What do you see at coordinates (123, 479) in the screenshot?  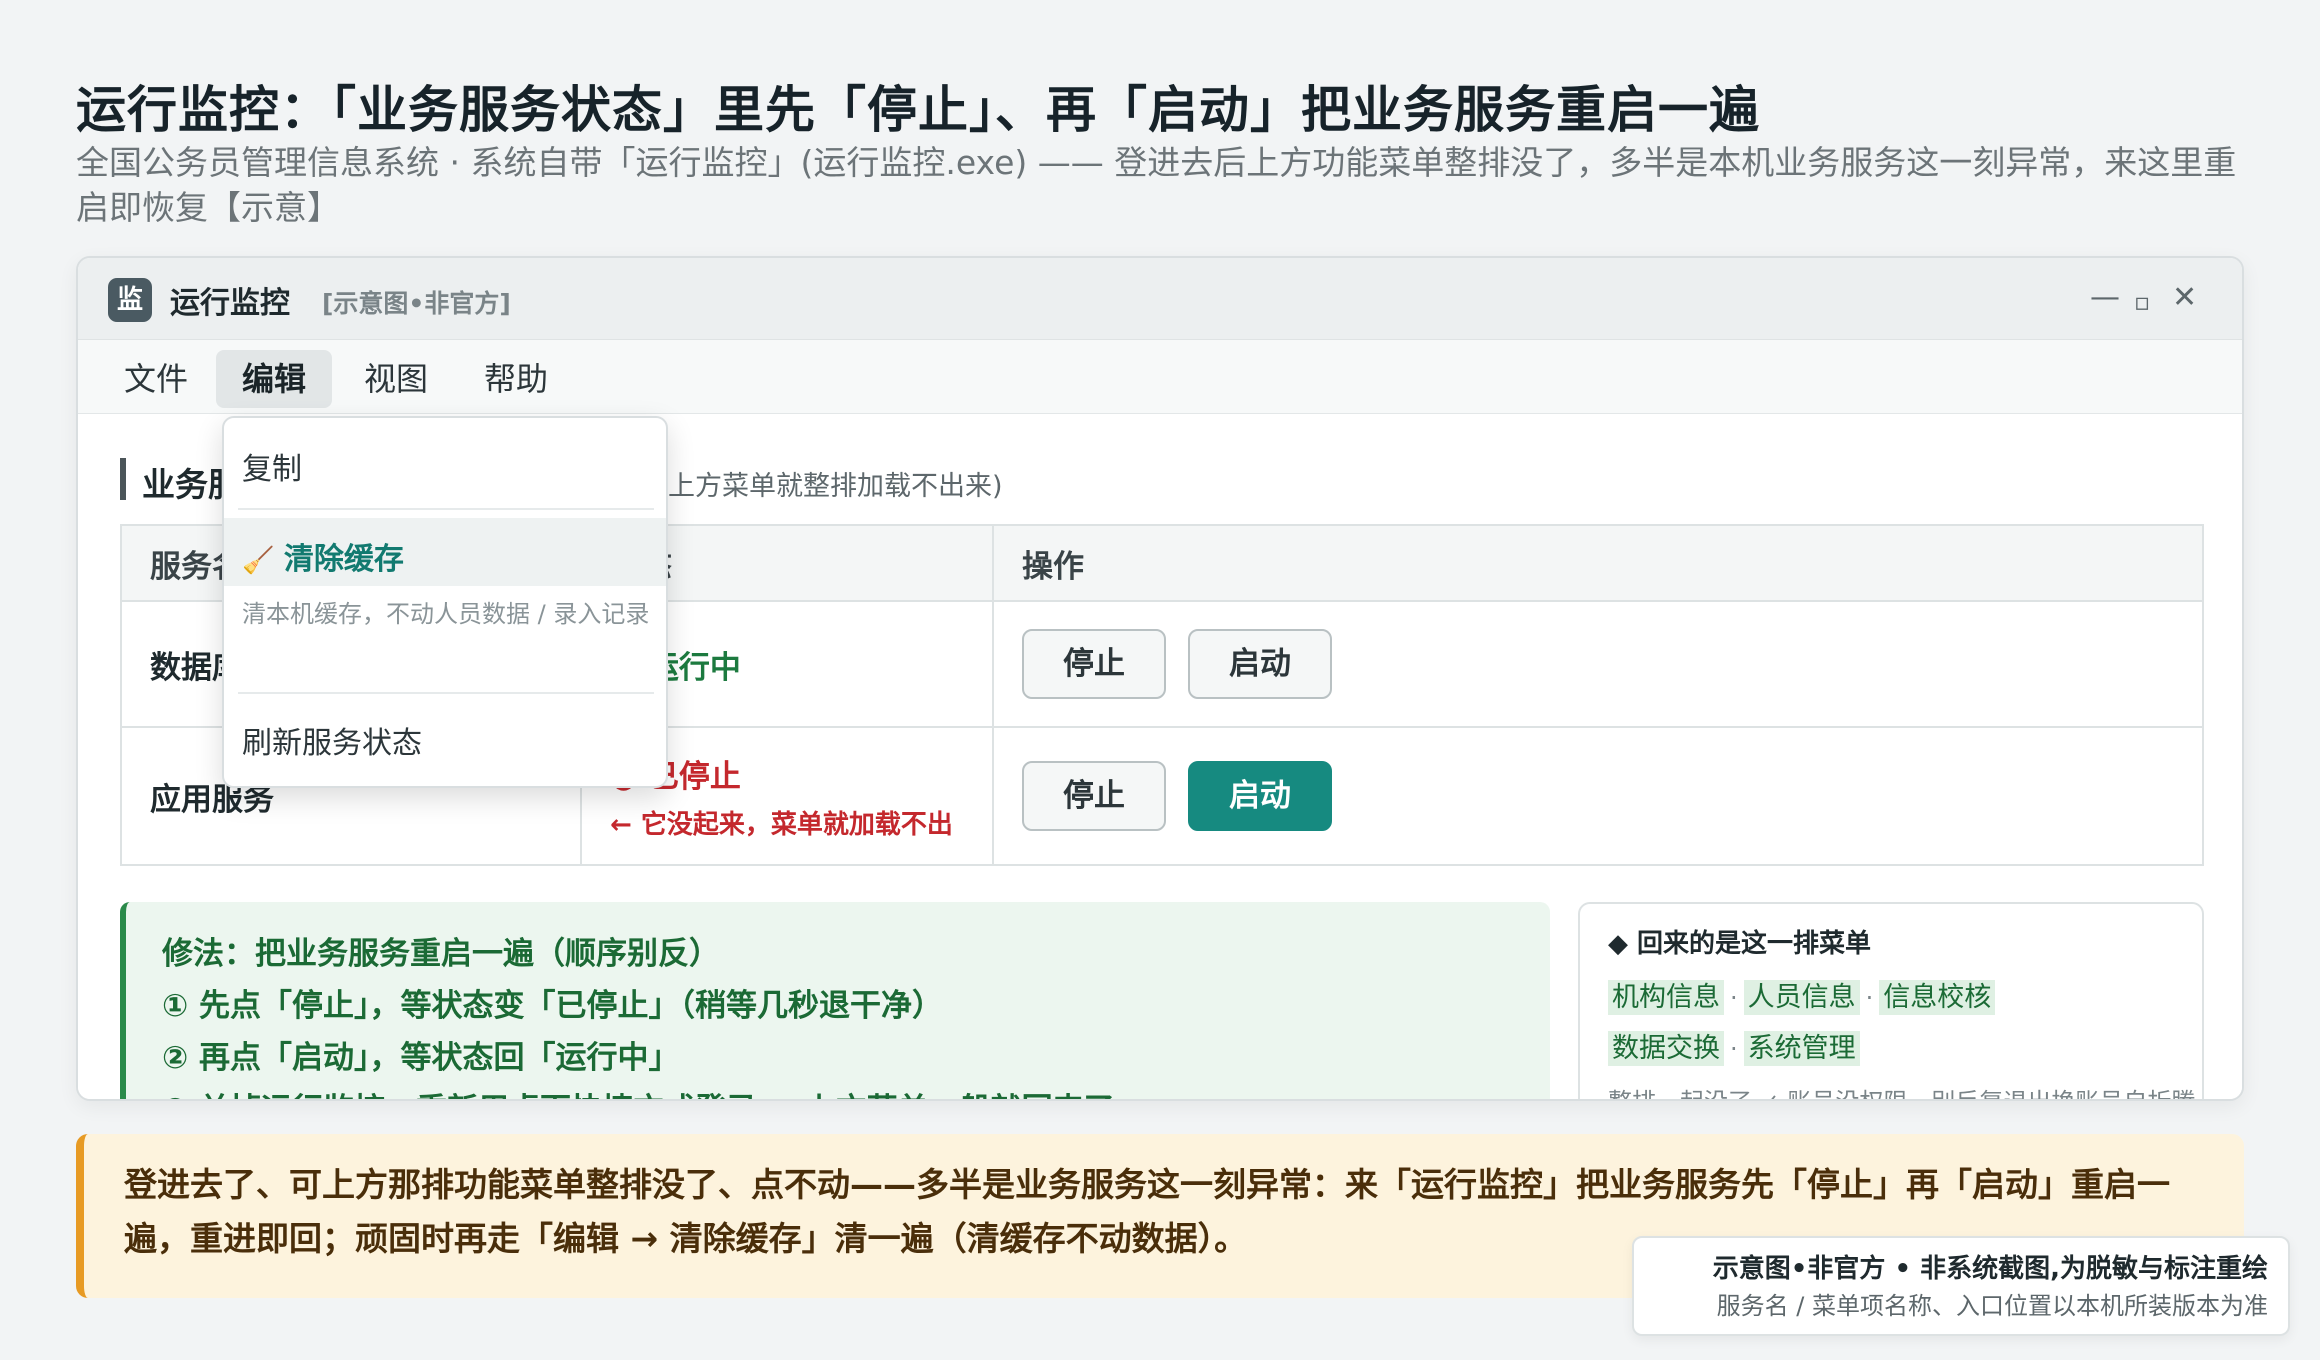 I see `section-accent-bar` at bounding box center [123, 479].